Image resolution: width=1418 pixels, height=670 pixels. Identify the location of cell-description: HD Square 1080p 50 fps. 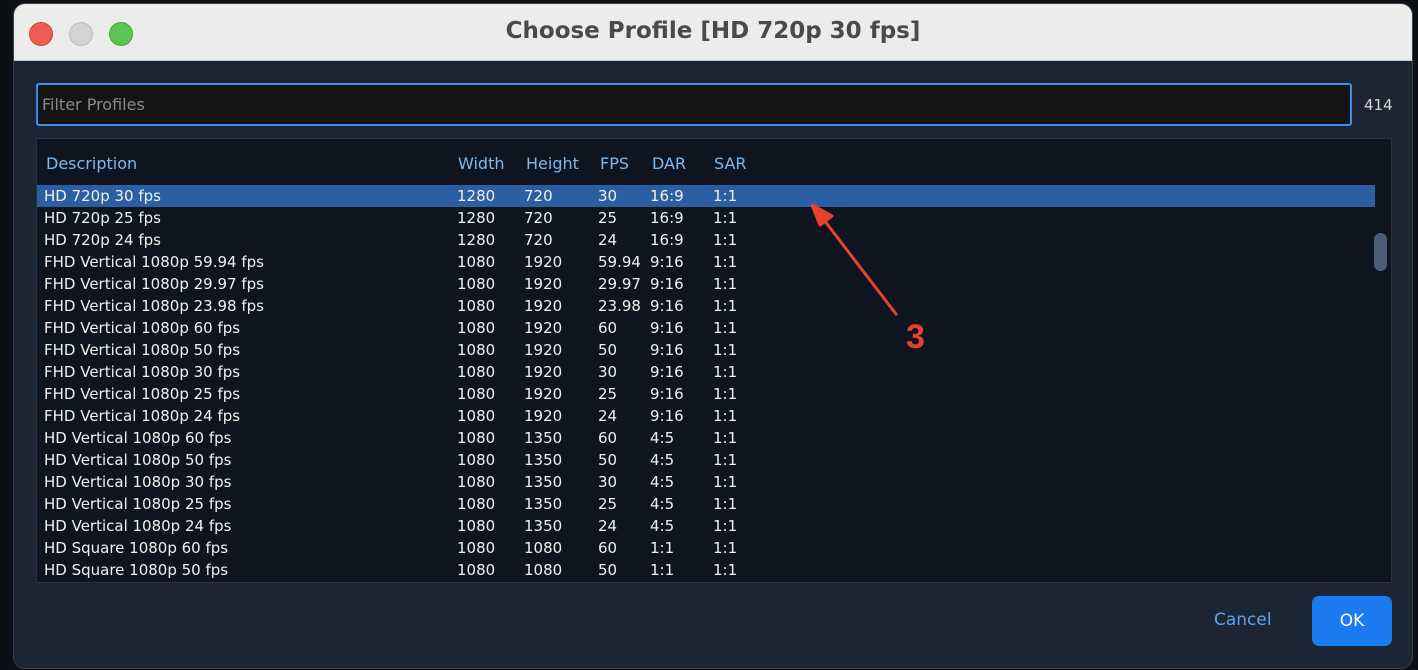
(136, 570).